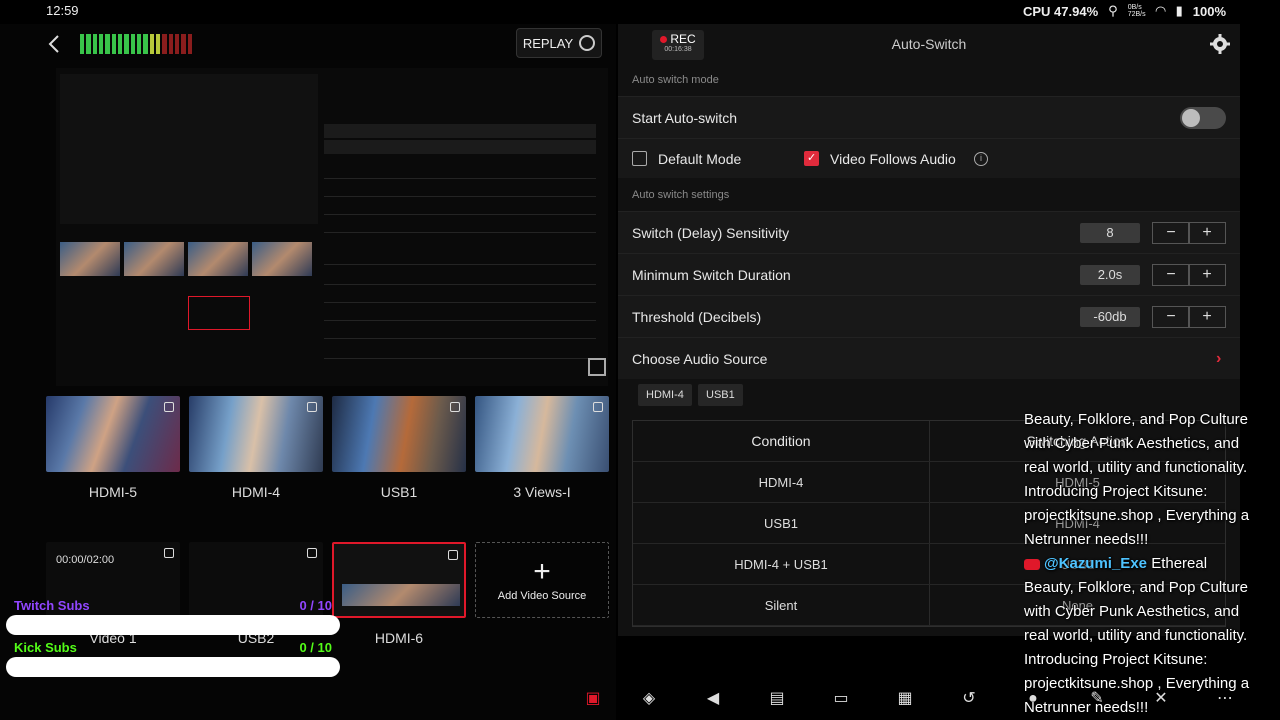 This screenshot has width=1280, height=720. What do you see at coordinates (1110, 275) in the screenshot?
I see `min-duration-value: 2.0s` at bounding box center [1110, 275].